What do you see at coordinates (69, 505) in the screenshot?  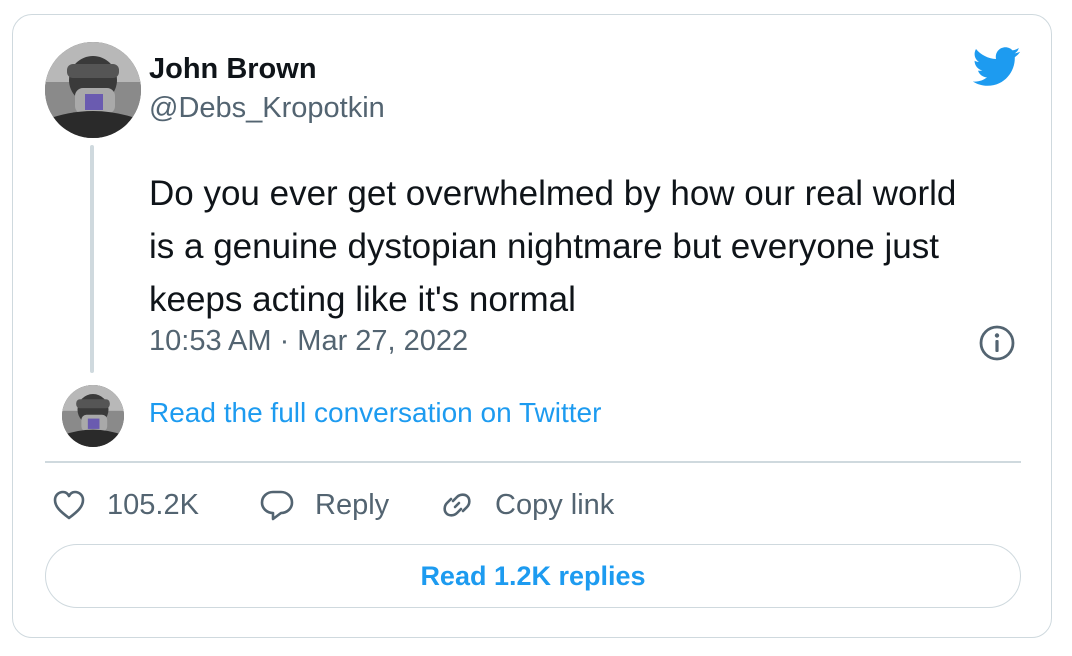 I see `heart-icon` at bounding box center [69, 505].